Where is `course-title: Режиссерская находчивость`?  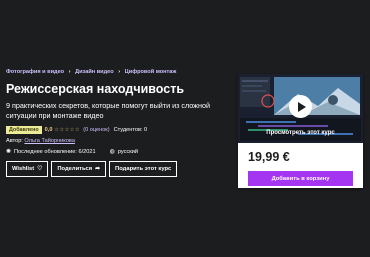
course-title: Режиссерская находчивость is located at coordinates (95, 89).